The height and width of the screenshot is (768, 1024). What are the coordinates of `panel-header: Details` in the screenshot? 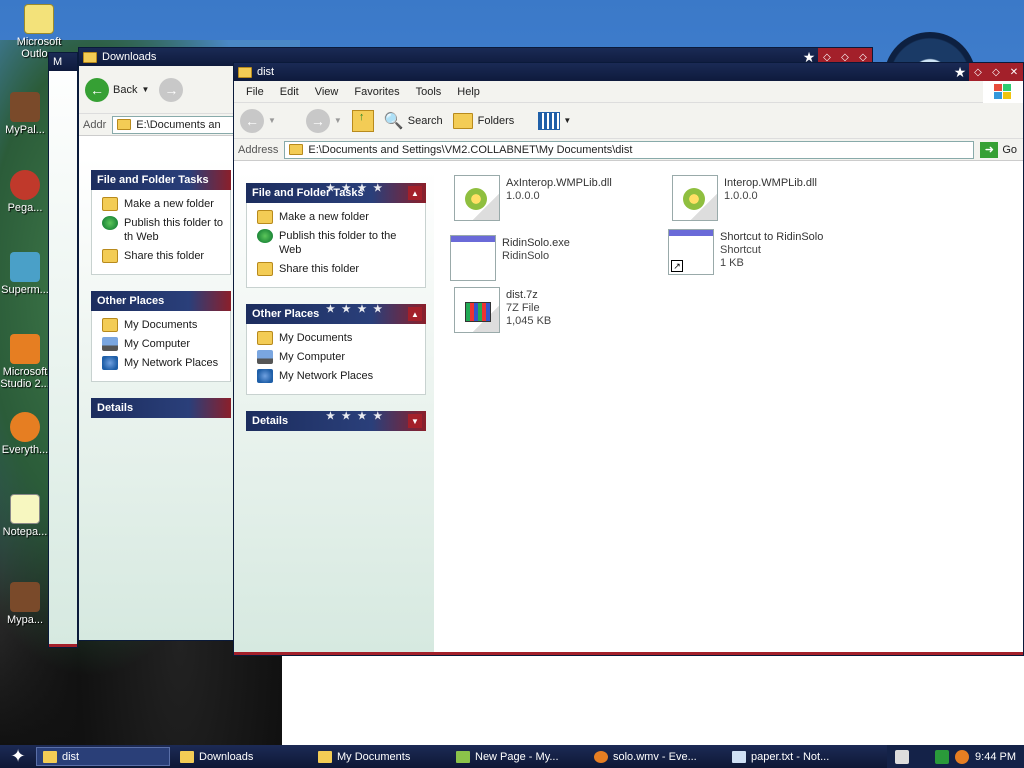 It's located at (161, 408).